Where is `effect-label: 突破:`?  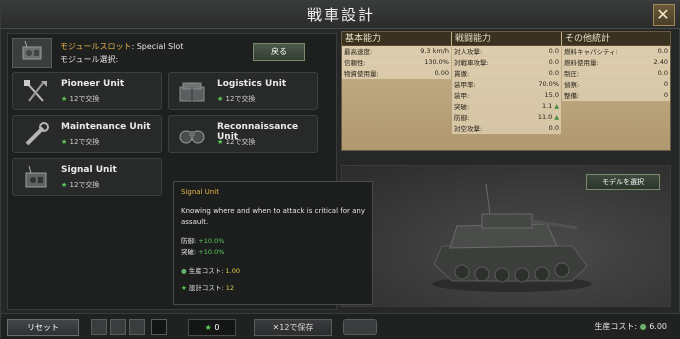
effect-label: 突破: is located at coordinates (189, 252).